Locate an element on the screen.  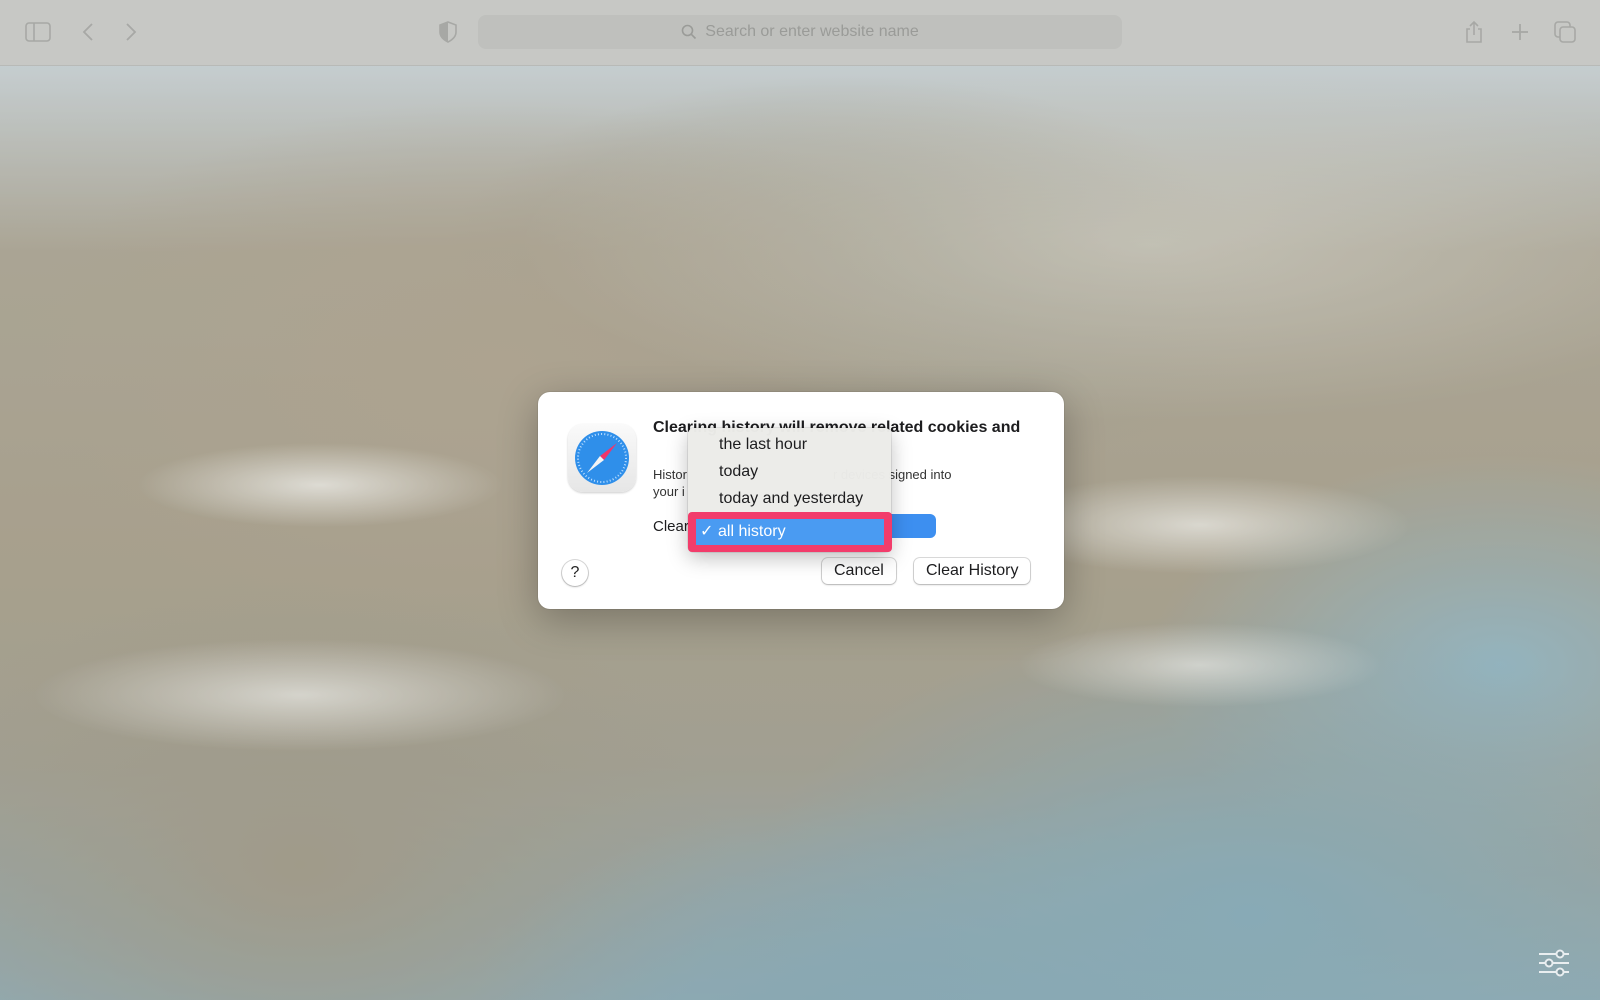
menu-item-last-hour: the last hour is located at coordinates (789, 445).